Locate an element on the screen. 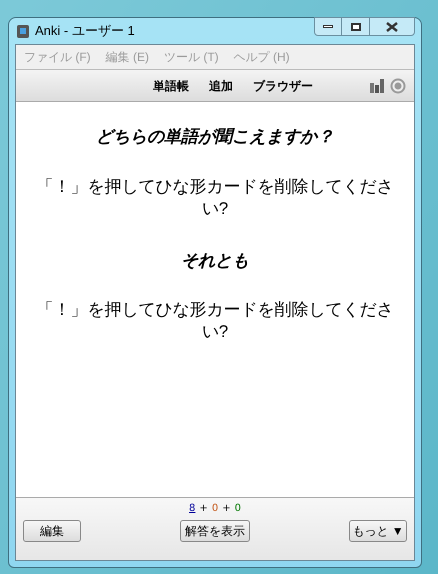  close-button is located at coordinates (392, 26).